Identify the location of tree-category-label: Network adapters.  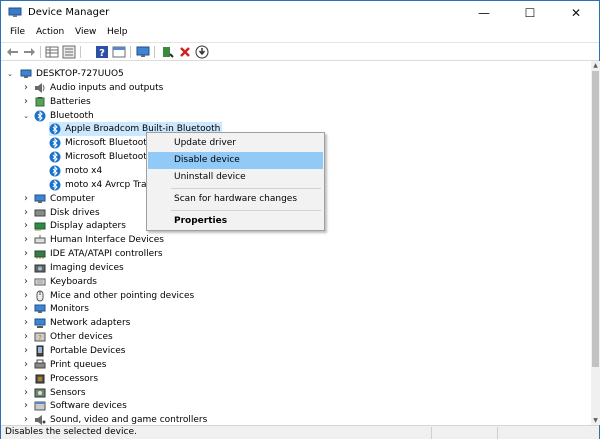
(90, 323).